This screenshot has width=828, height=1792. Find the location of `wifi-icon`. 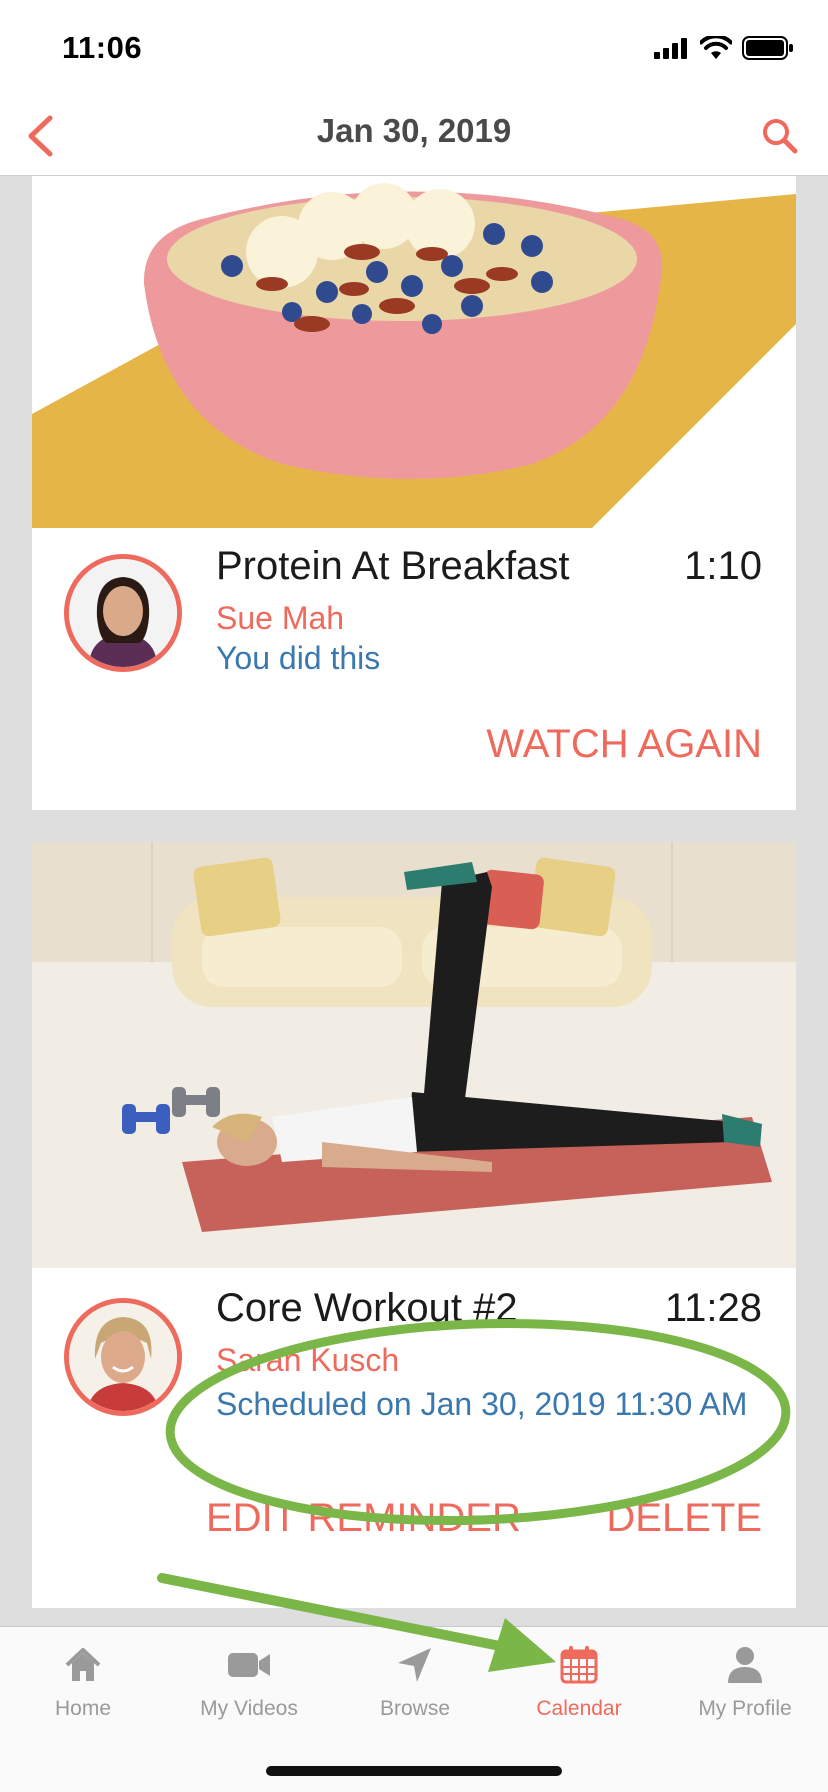

wifi-icon is located at coordinates (716, 47).